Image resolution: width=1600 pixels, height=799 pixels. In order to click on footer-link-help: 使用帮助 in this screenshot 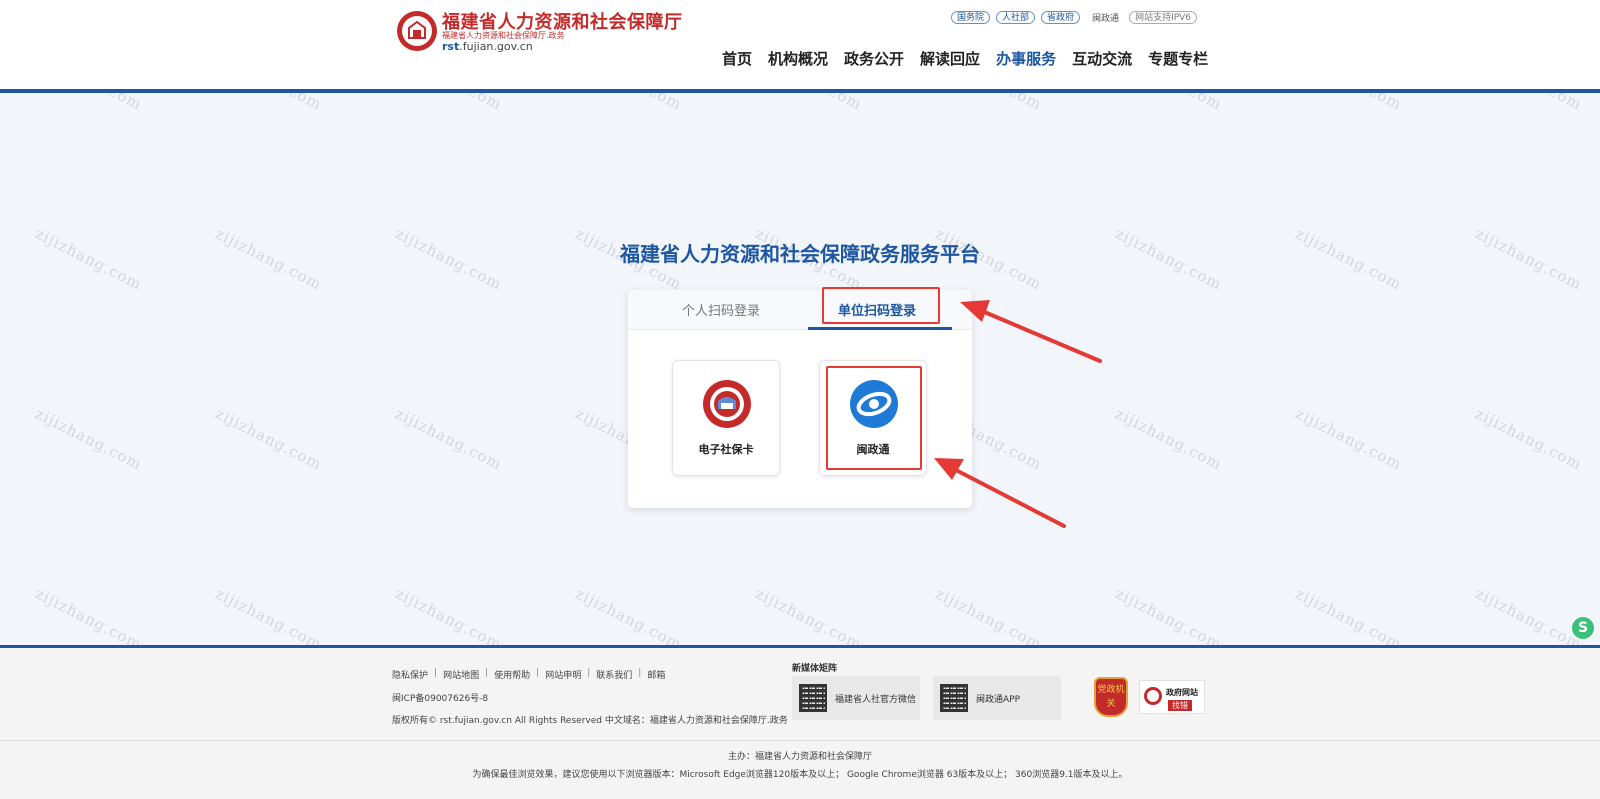, I will do `click(512, 674)`.